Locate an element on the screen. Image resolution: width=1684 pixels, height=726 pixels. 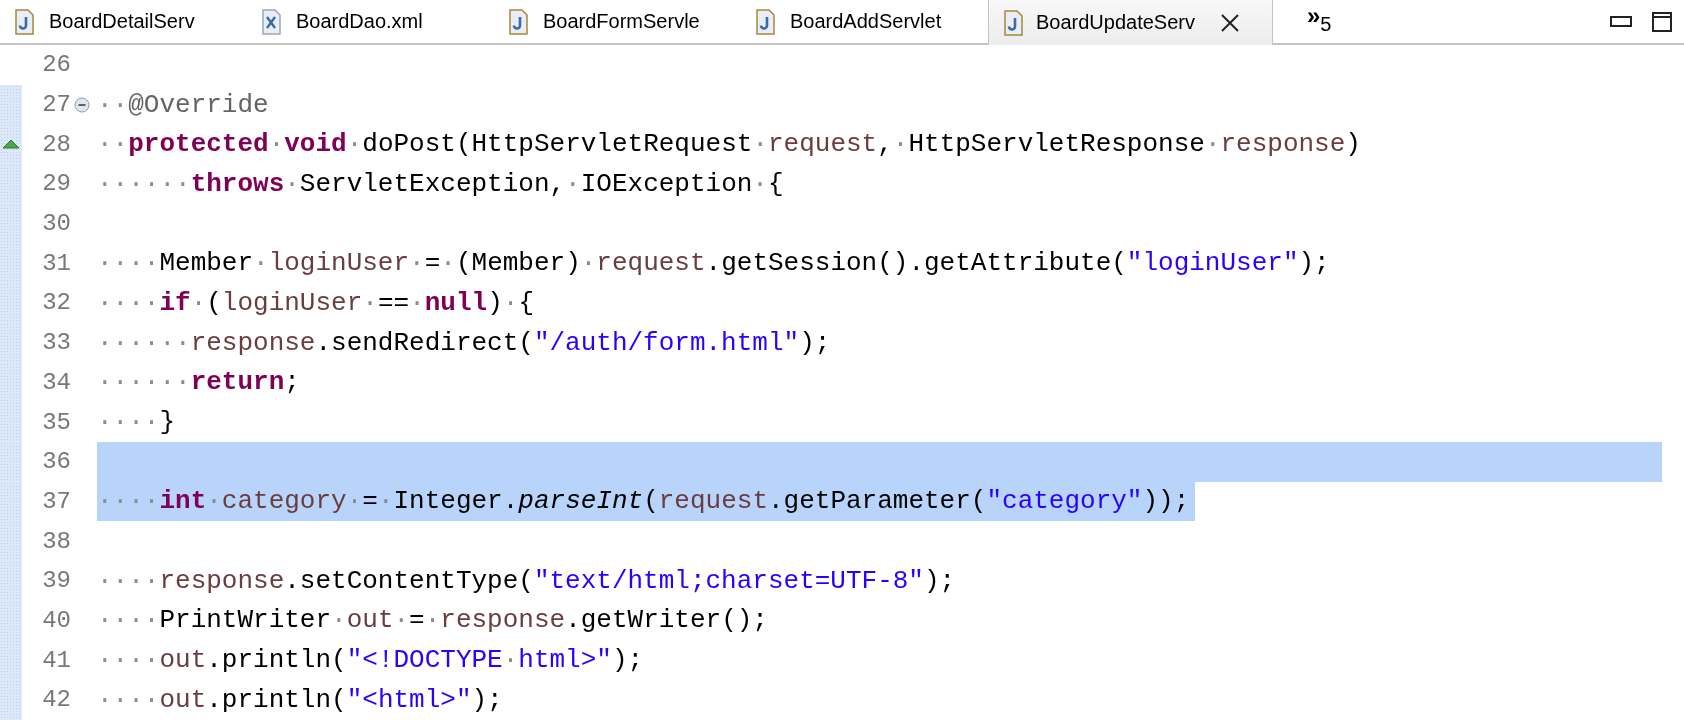
collapse-icon is located at coordinates (82, 104).